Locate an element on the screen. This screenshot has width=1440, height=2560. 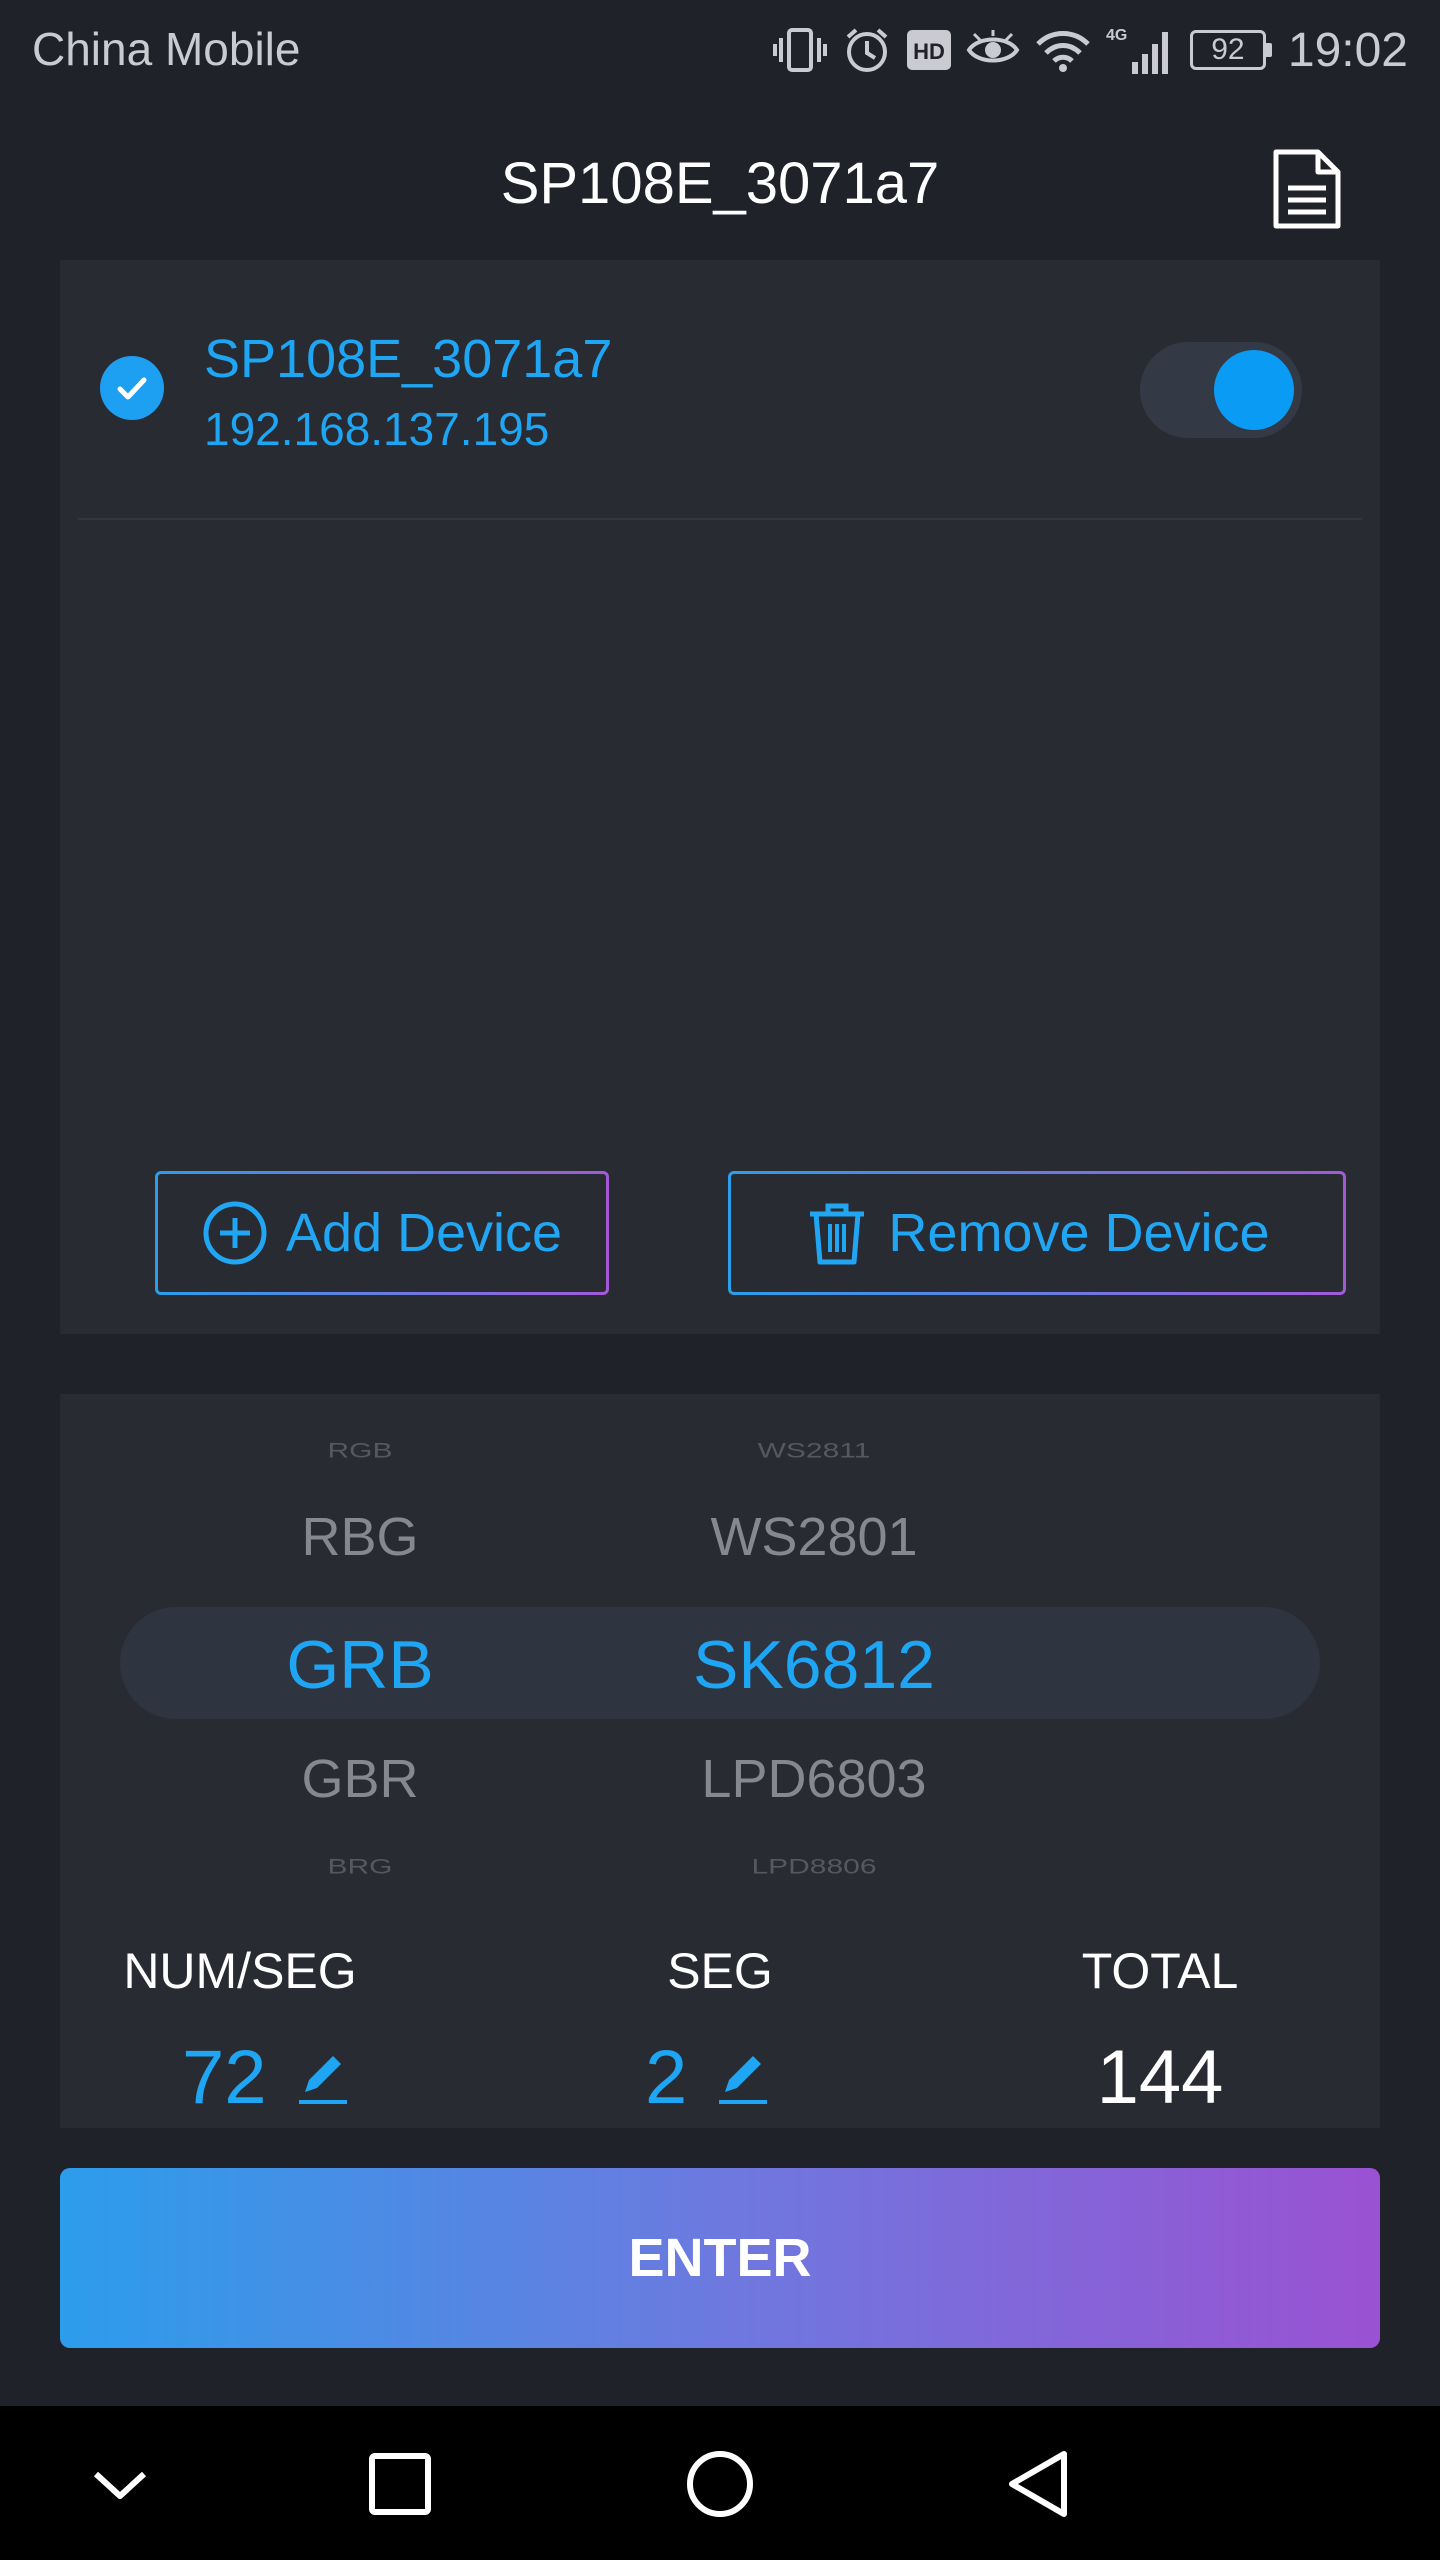
num-seg-value: 72 is located at coordinates (224, 2077).